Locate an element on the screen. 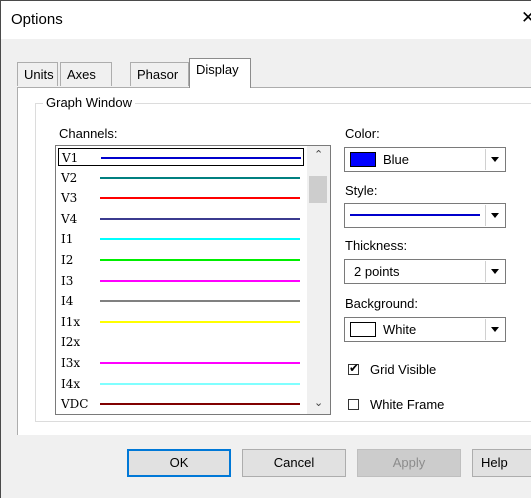 The image size is (531, 498). background-swatch is located at coordinates (363, 329).